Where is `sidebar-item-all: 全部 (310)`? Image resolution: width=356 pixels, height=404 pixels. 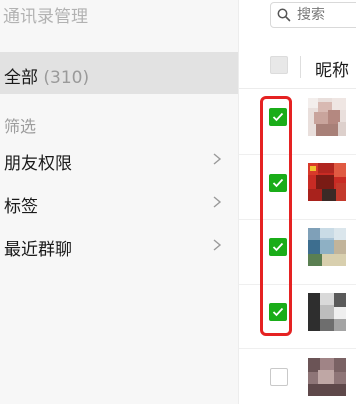 sidebar-item-all: 全部 (310) is located at coordinates (119, 73).